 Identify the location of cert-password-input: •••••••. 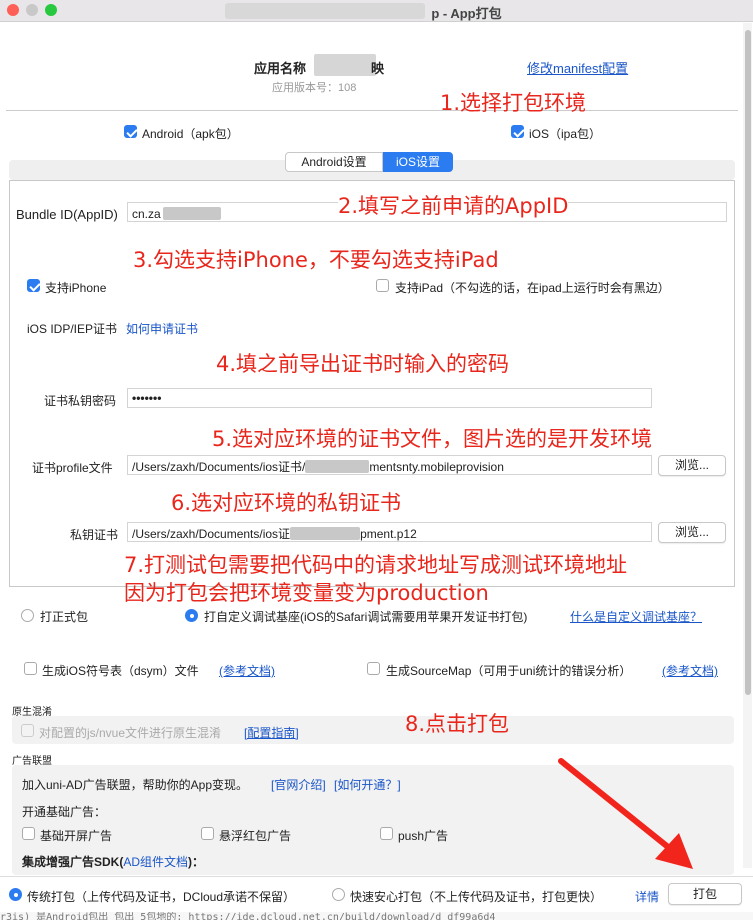
(389, 398).